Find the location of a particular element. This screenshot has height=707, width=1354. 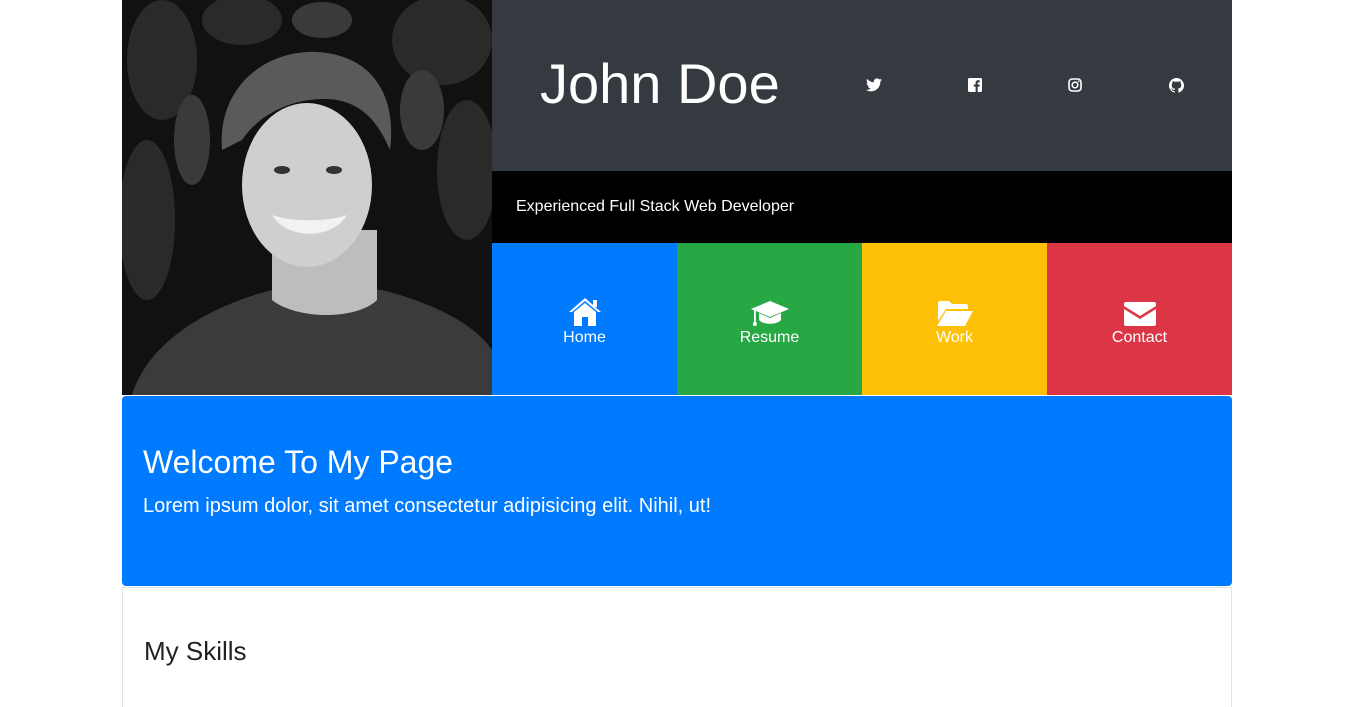

nav-item-contact: Contact is located at coordinates (1139, 319).